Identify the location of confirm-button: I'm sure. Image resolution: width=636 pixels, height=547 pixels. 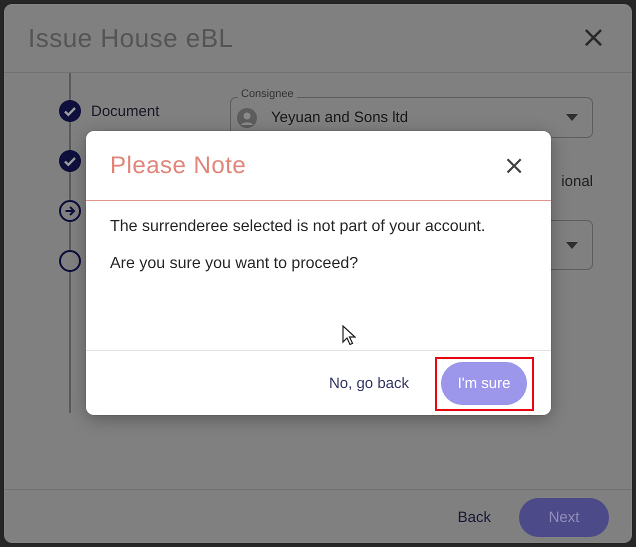
(484, 383).